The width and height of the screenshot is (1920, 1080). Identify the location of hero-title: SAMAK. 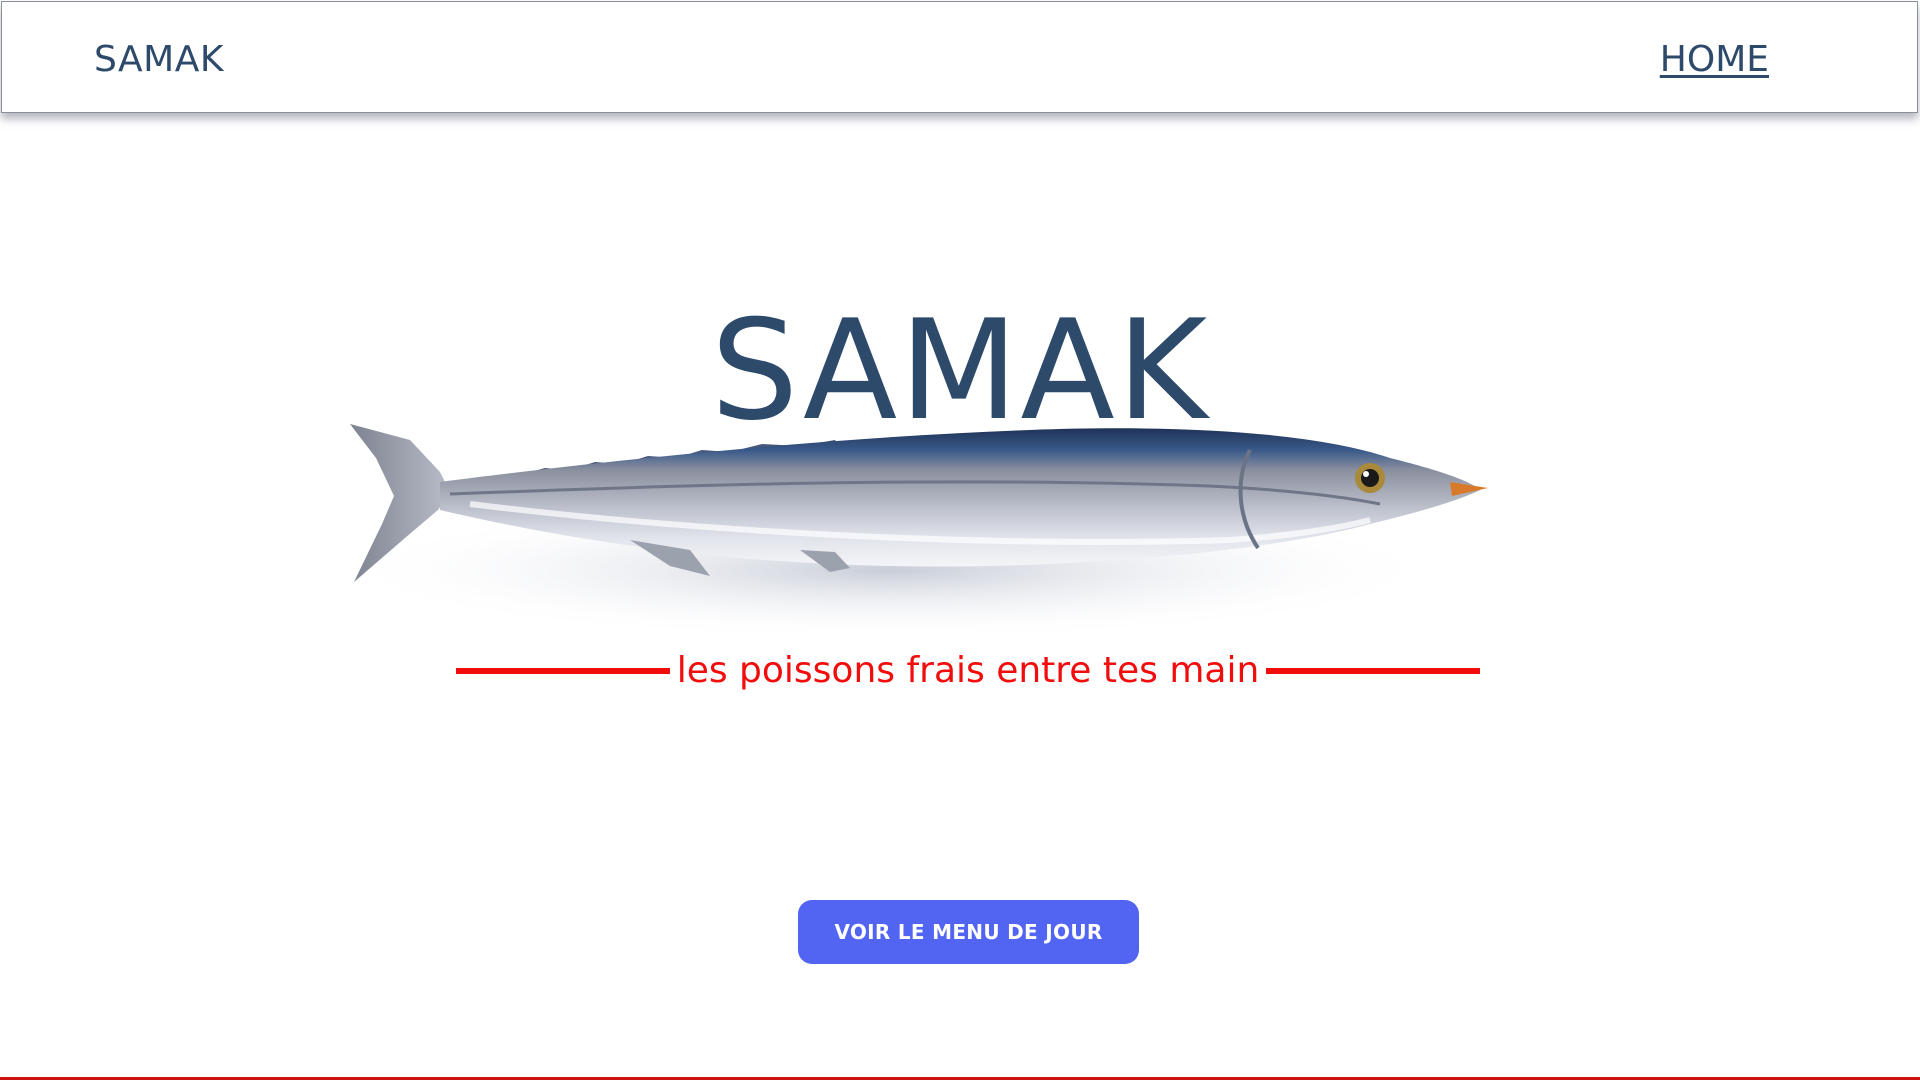
(960, 370).